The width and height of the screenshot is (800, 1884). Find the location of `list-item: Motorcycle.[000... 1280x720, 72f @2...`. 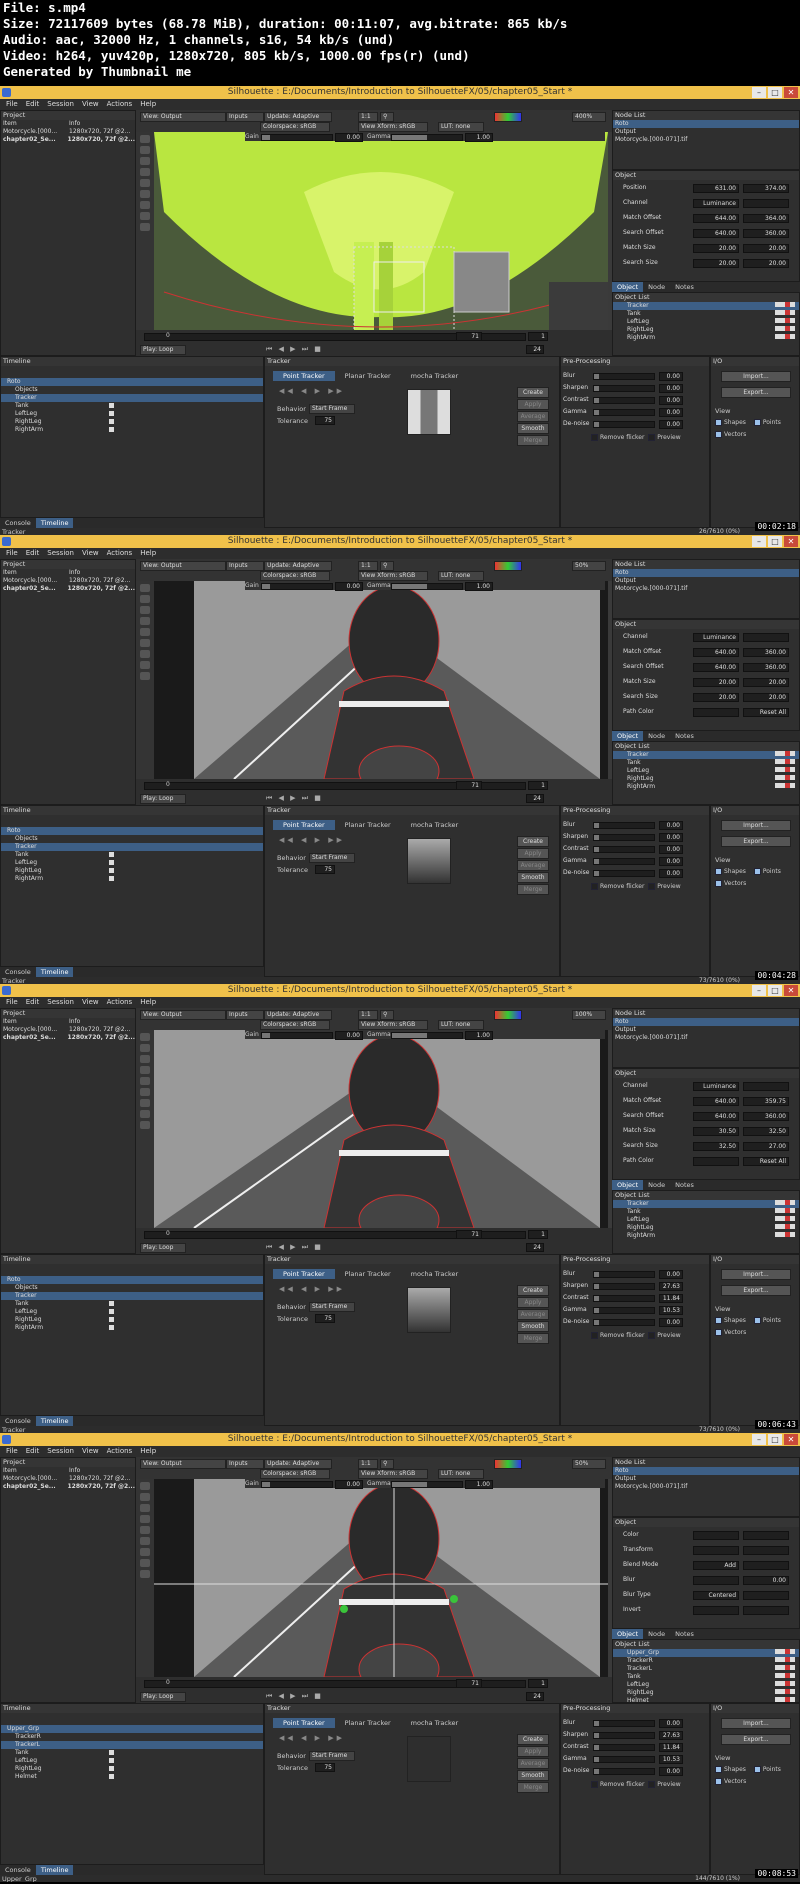

list-item: Motorcycle.[000... 1280x720, 72f @2... is located at coordinates (68, 581).